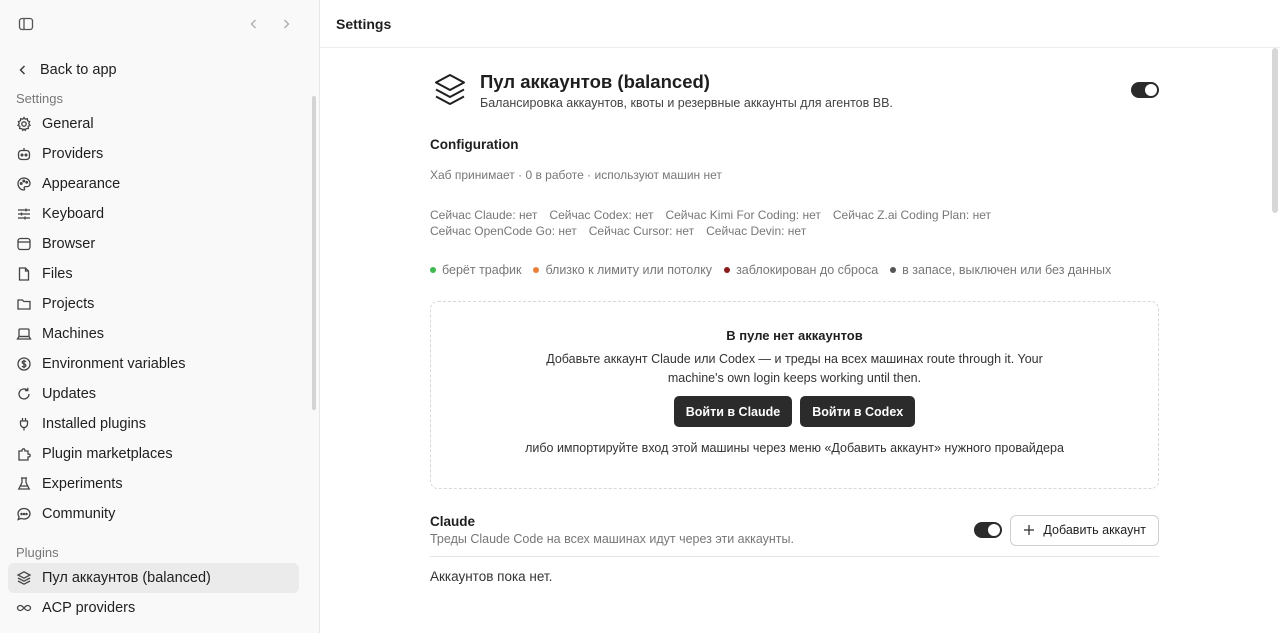 The width and height of the screenshot is (1280, 633). What do you see at coordinates (37, 552) in the screenshot?
I see `plugins-section-label: Plugins` at bounding box center [37, 552].